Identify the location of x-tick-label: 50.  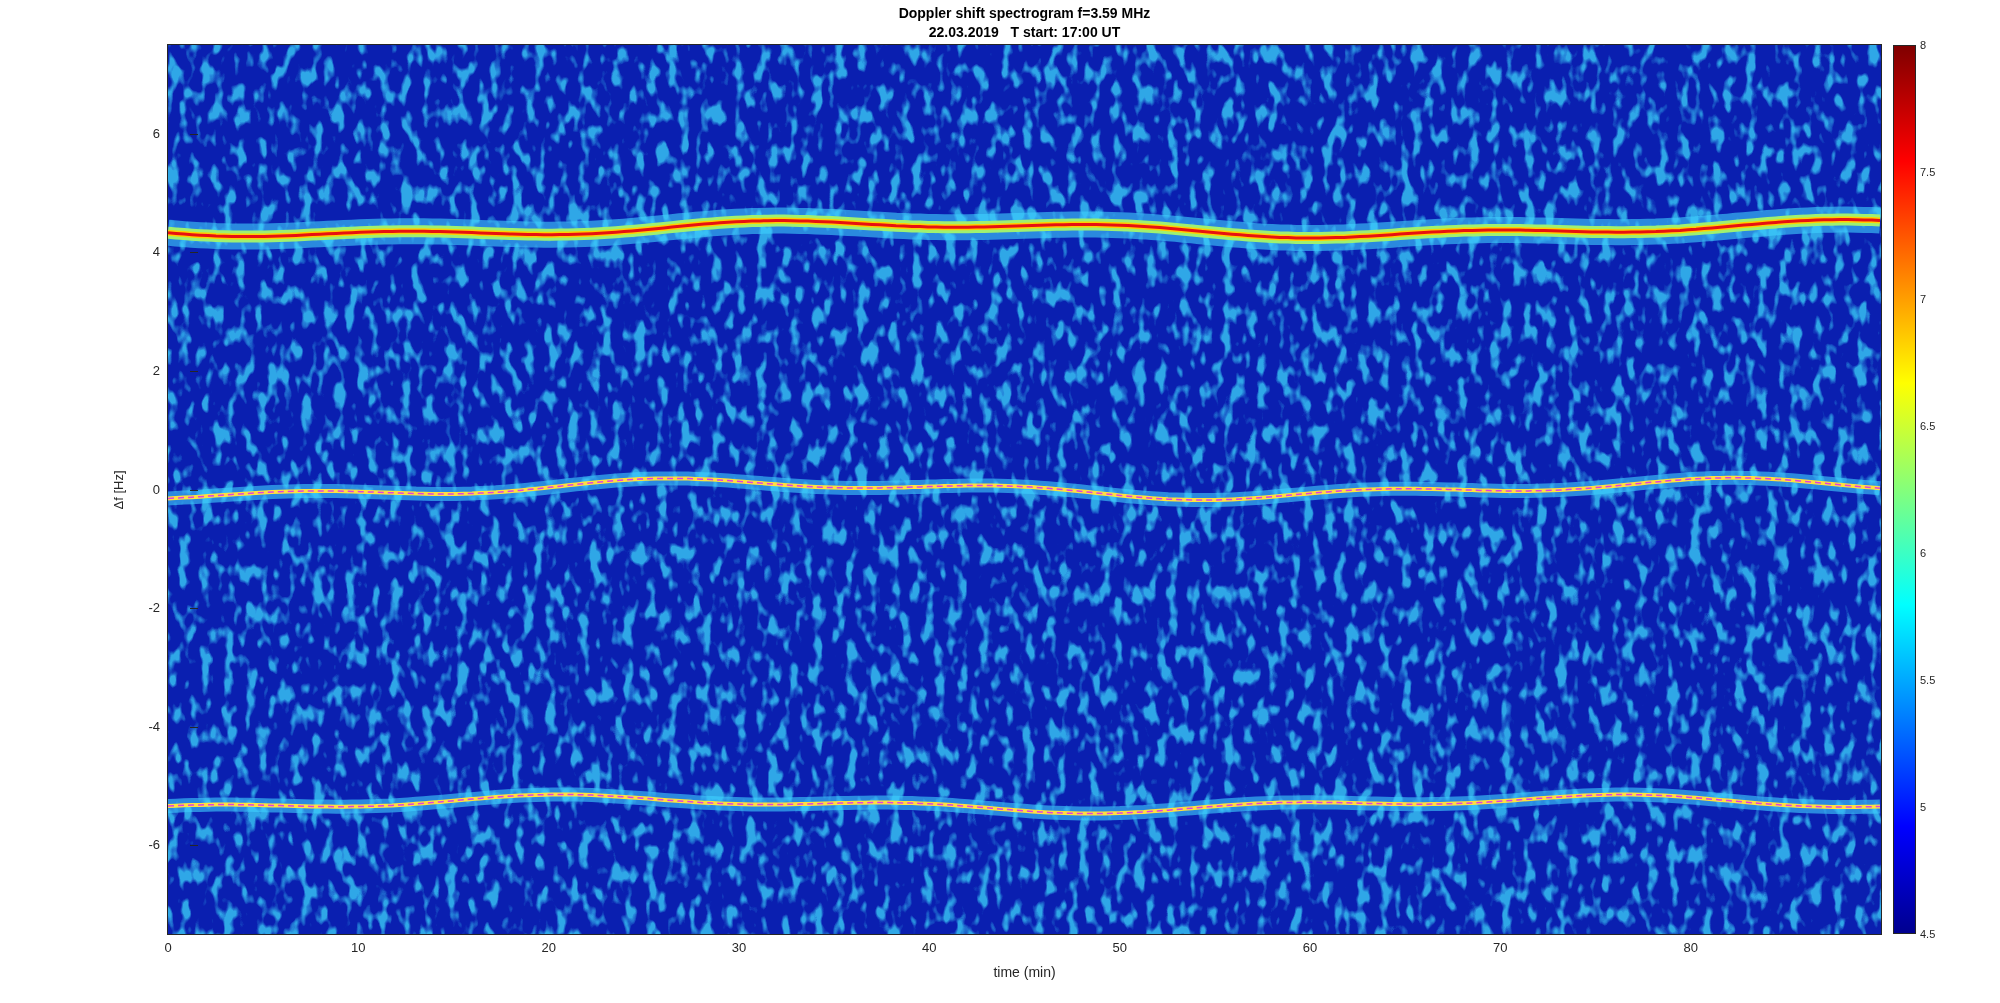
(1119, 948).